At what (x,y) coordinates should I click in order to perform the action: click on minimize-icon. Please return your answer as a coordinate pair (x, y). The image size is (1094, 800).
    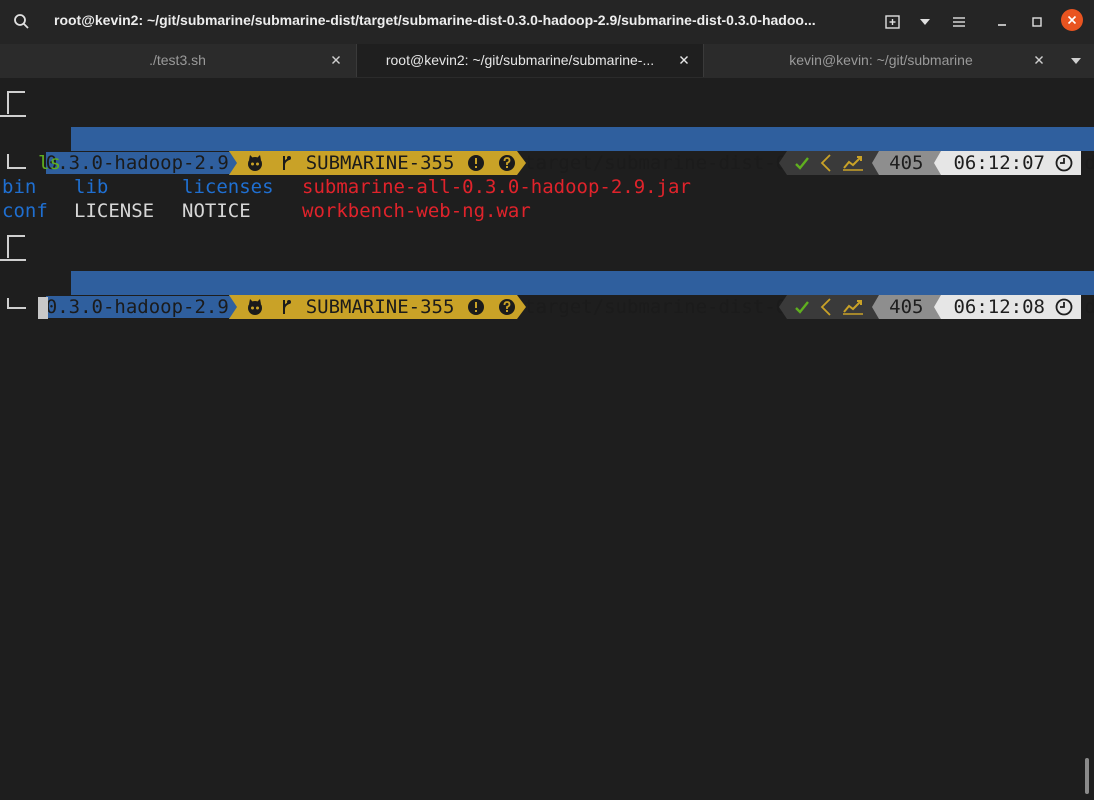
    Looking at the image, I should click on (1002, 25).